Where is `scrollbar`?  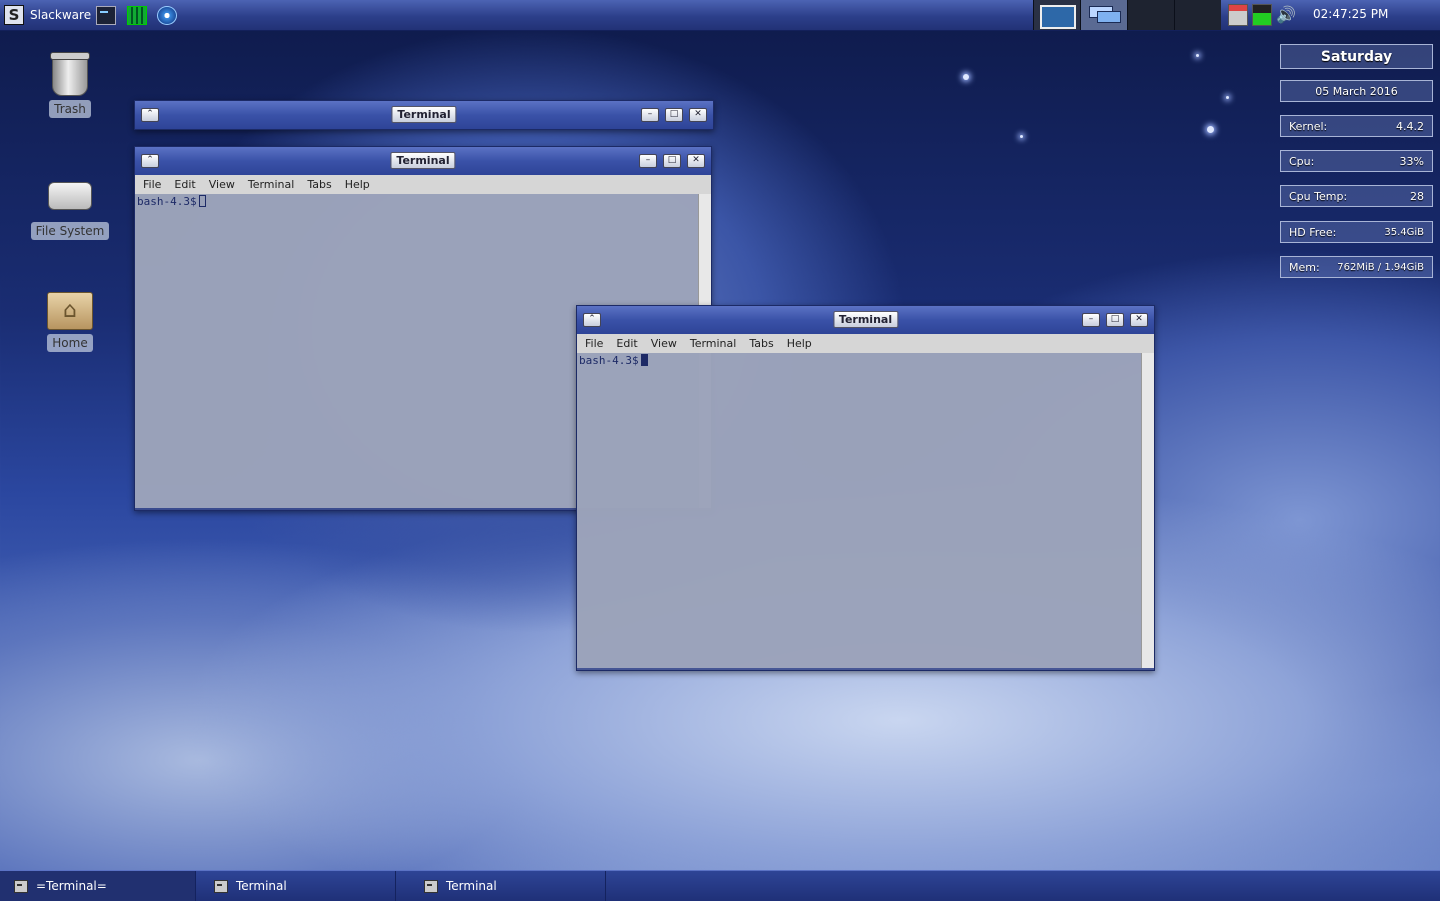
scrollbar is located at coordinates (1147, 510).